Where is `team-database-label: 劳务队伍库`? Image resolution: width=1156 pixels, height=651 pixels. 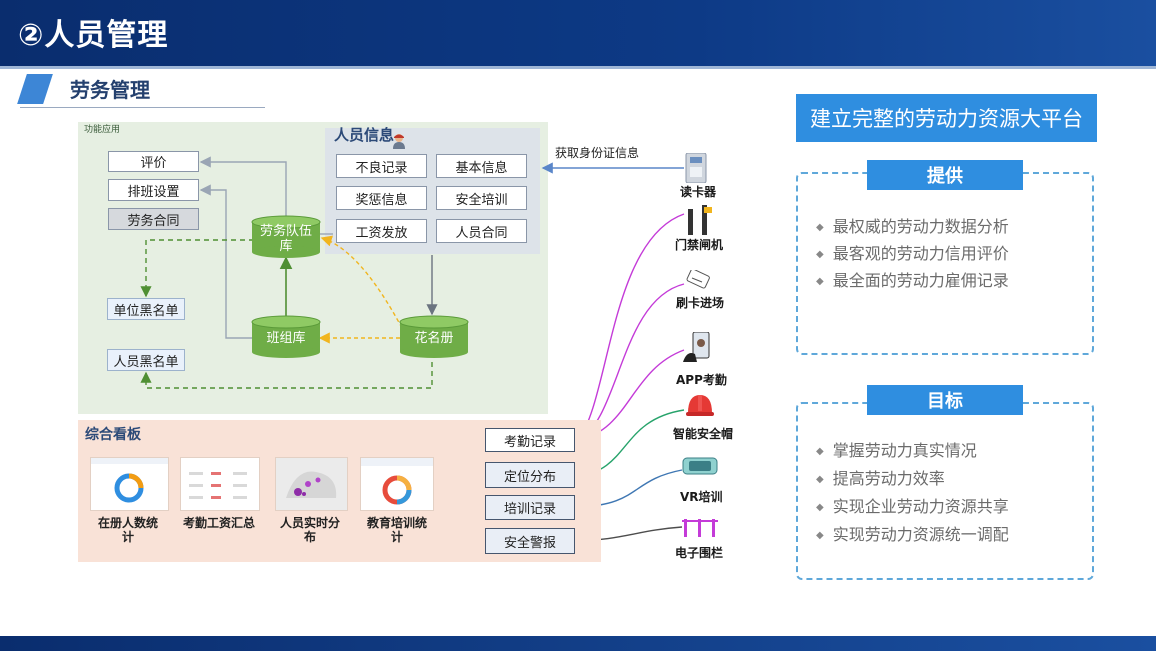 team-database-label: 劳务队伍库 is located at coordinates (285, 239).